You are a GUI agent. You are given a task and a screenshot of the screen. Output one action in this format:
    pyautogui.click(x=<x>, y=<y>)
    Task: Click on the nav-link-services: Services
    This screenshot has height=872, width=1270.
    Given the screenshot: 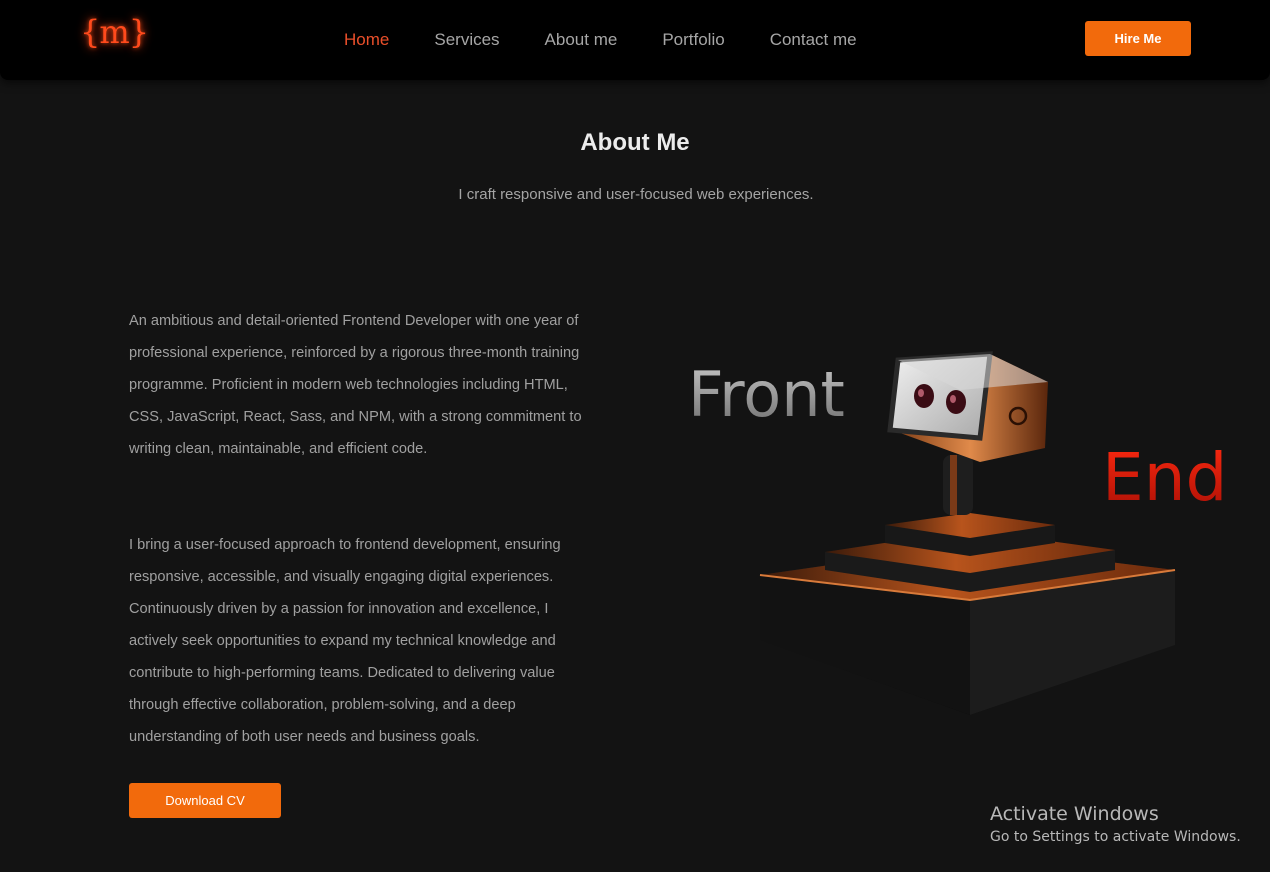 What is the action you would take?
    pyautogui.click(x=466, y=40)
    